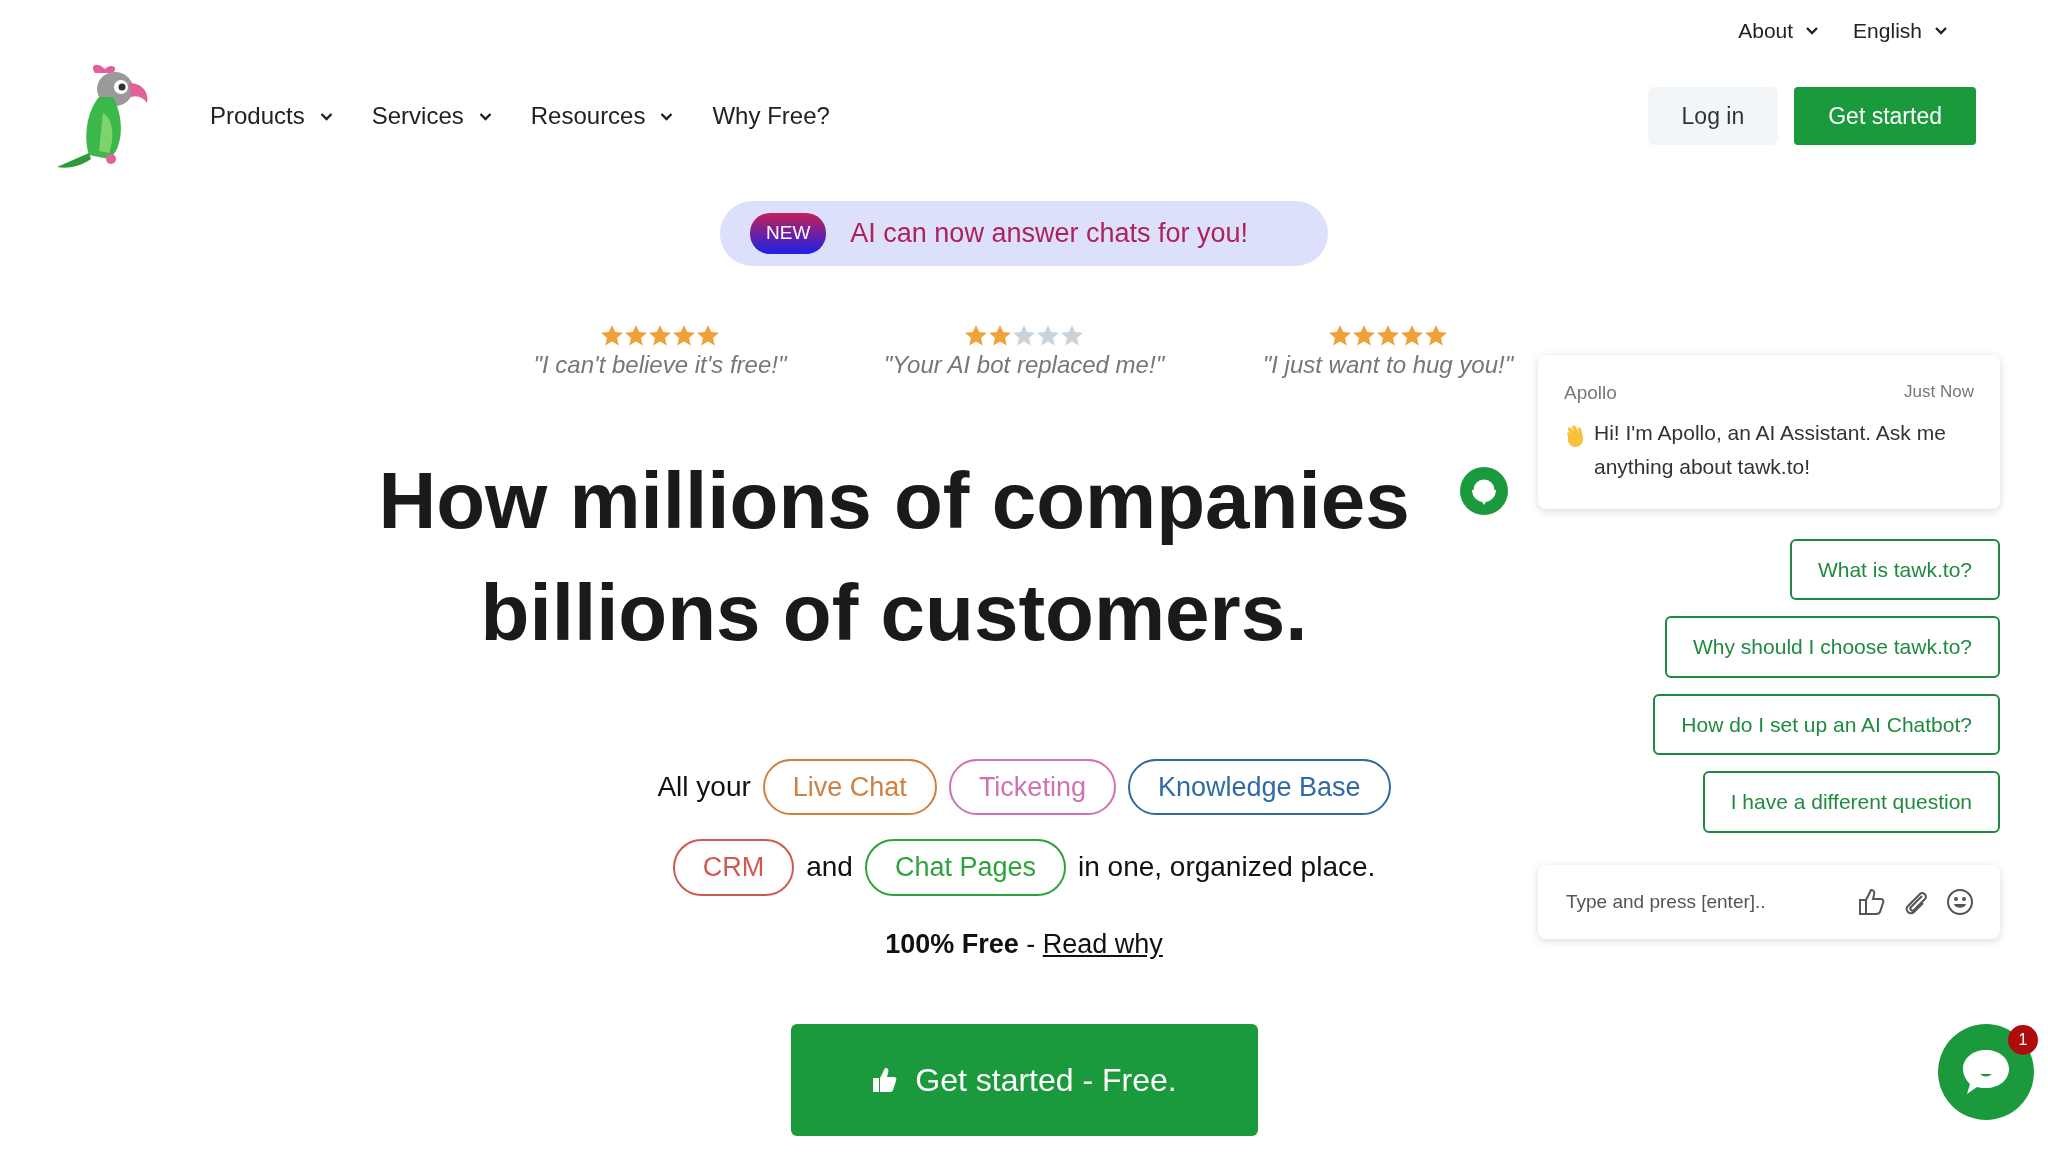  Describe the element at coordinates (1939, 392) in the screenshot. I see `message-time: Just Now` at that location.